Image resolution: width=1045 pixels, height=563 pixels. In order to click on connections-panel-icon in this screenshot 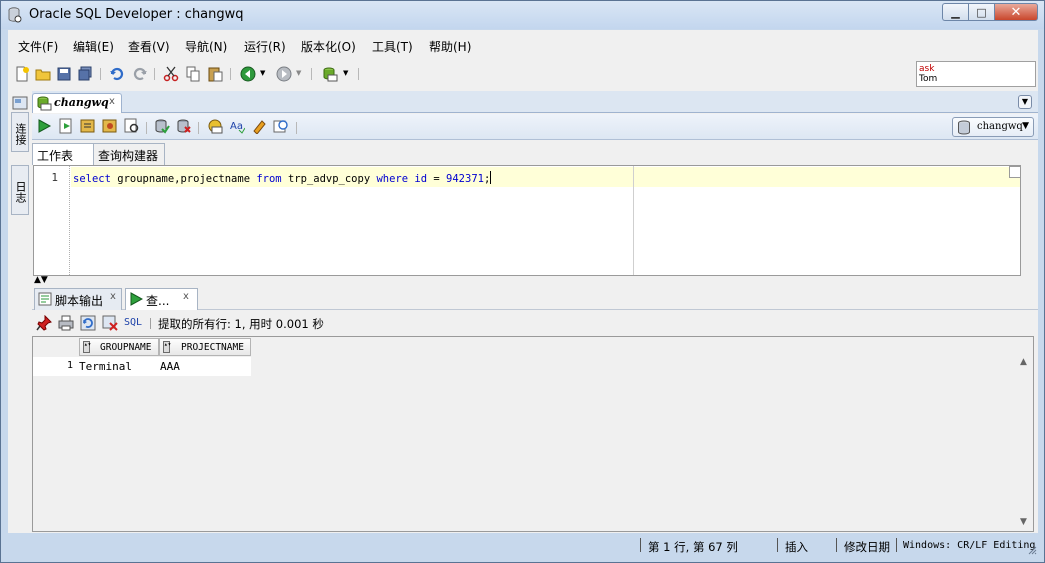, I will do `click(20, 103)`.